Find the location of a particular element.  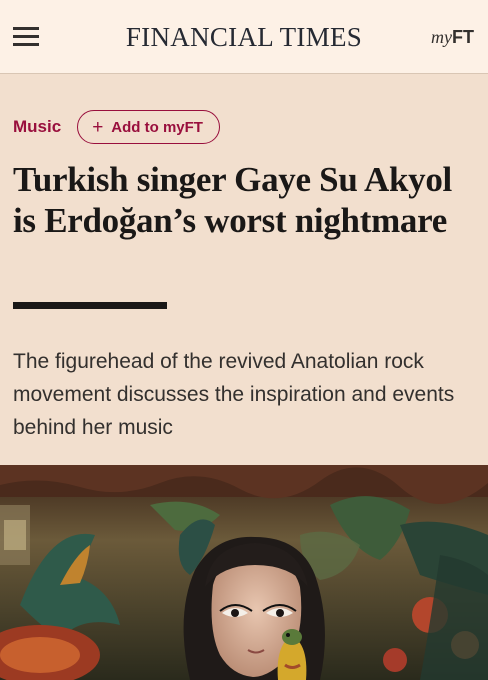

topic-link-music: Music is located at coordinates (37, 127).